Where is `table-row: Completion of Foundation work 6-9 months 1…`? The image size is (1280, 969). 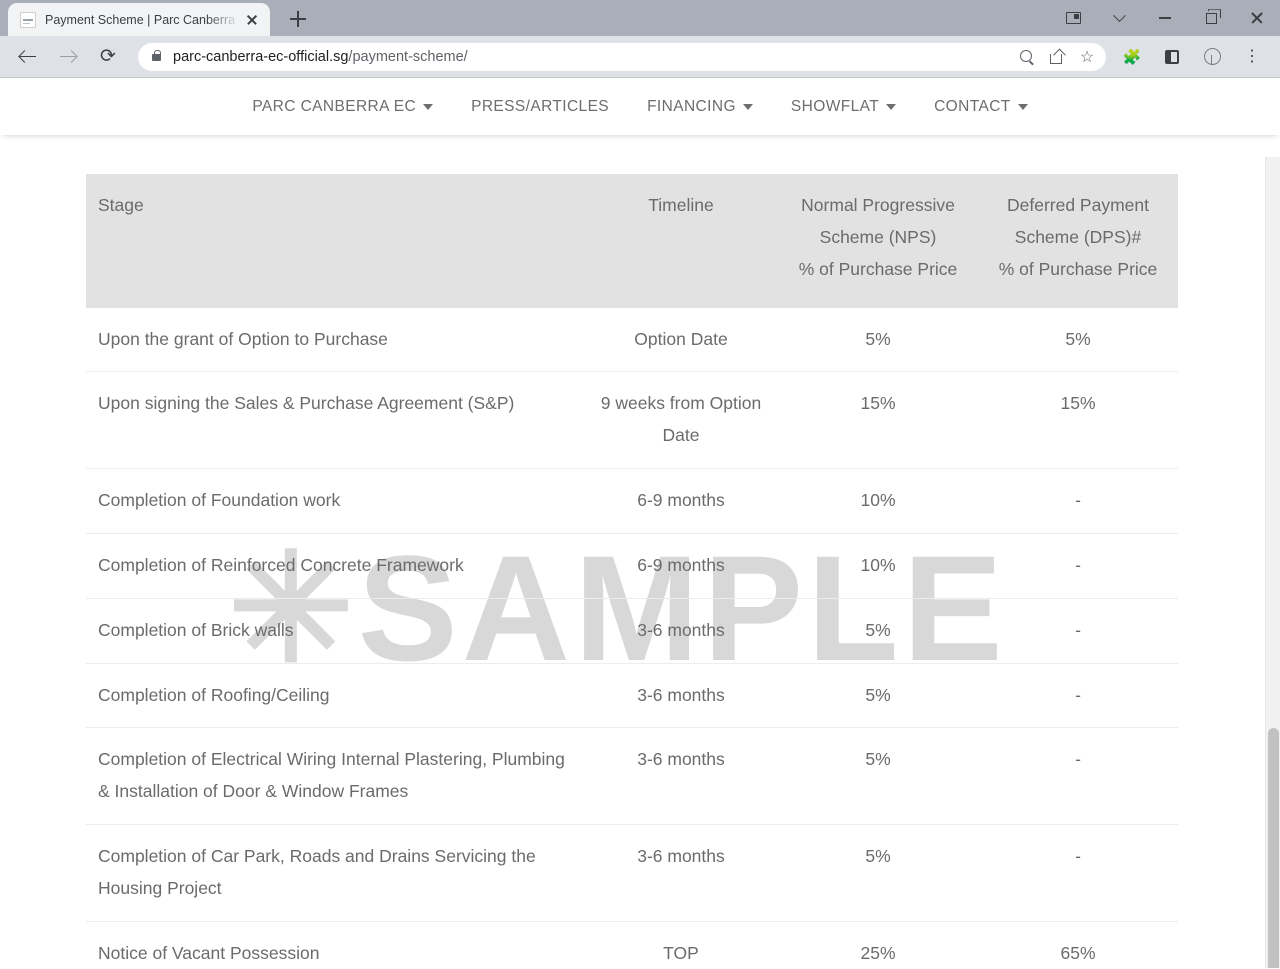
table-row: Completion of Foundation work 6-9 months 1… is located at coordinates (632, 501).